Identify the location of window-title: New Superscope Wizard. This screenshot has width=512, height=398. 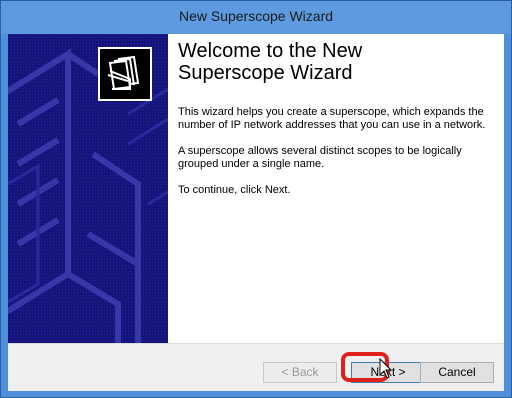
(256, 16).